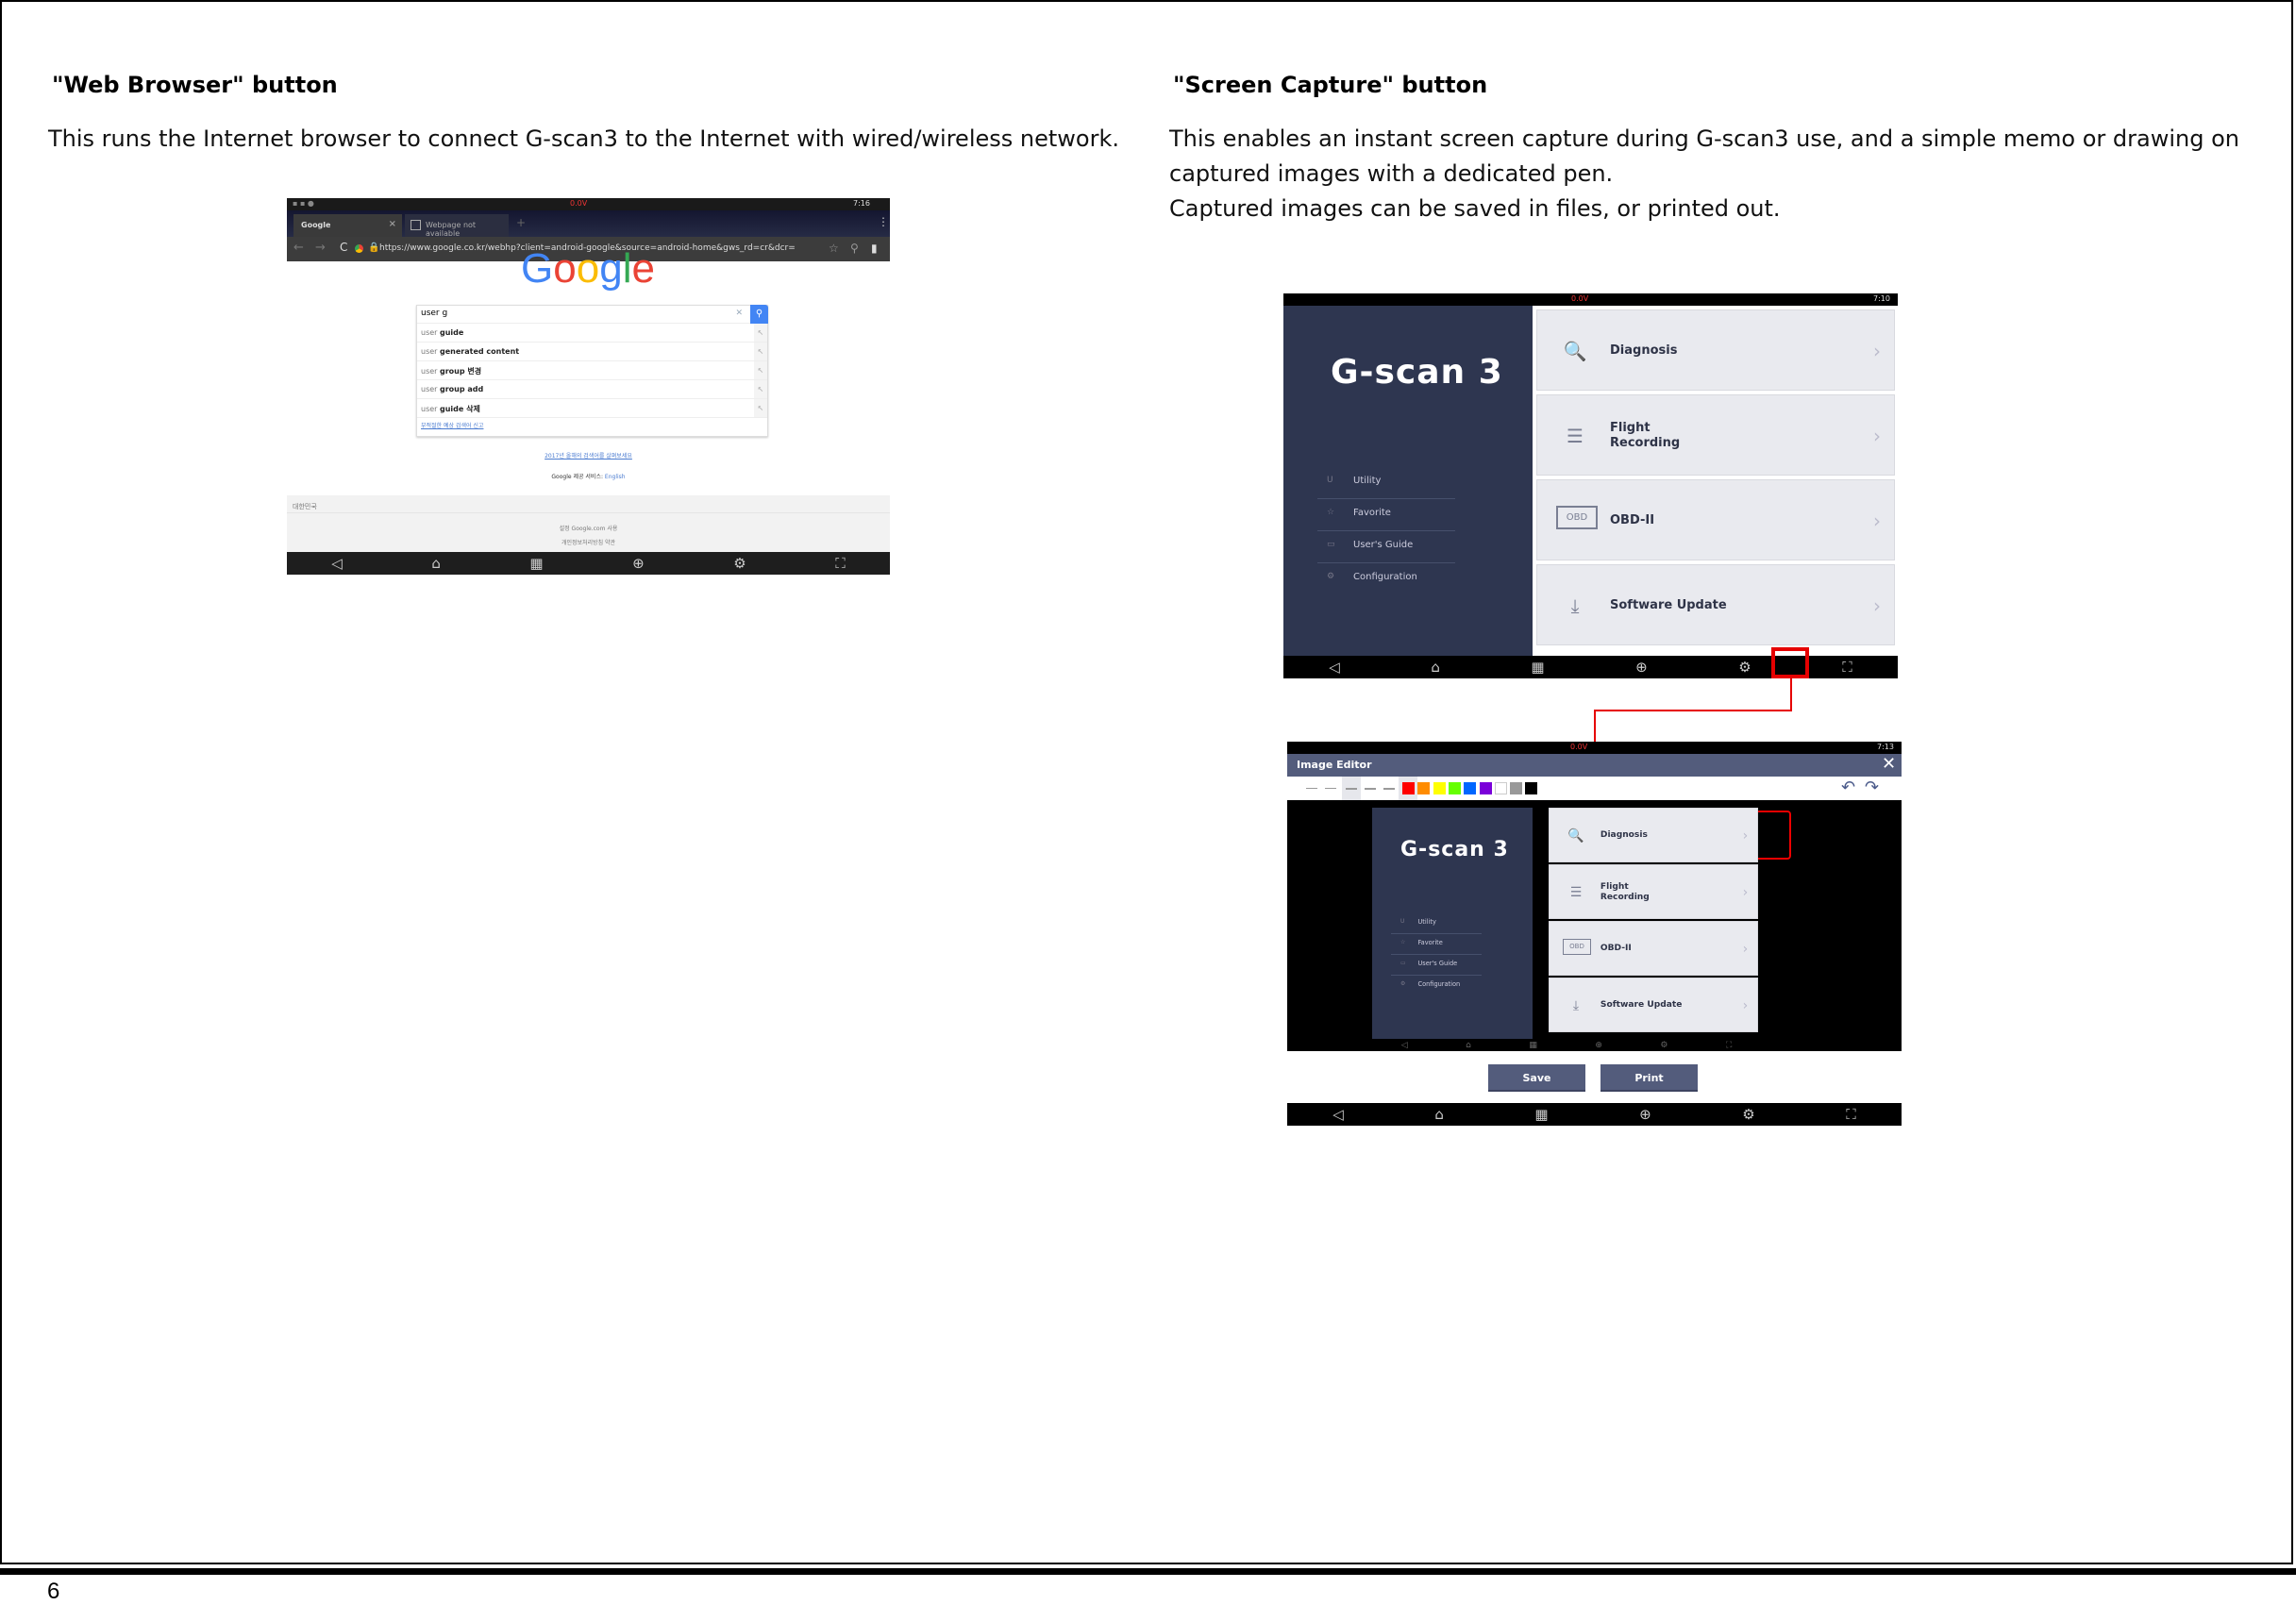 The height and width of the screenshot is (1605, 2296). What do you see at coordinates (592, 333) in the screenshot?
I see `suggestion-item: user guide ↖` at bounding box center [592, 333].